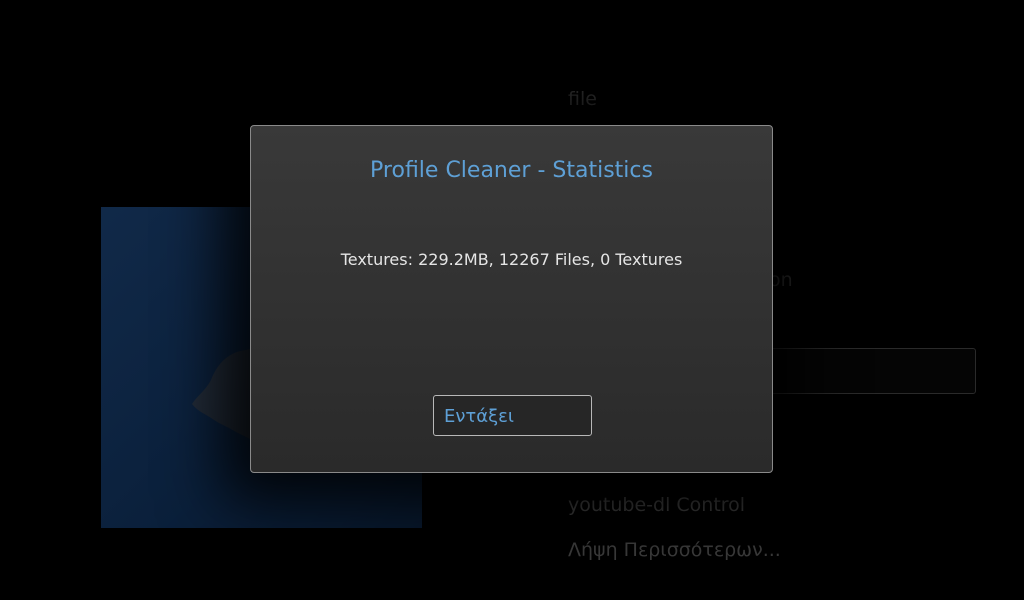 This screenshot has height=600, width=1024. I want to click on list-item: youtube-dl Control, so click(656, 505).